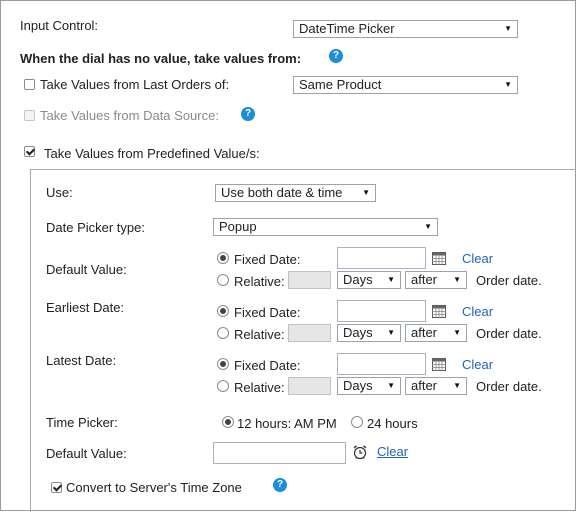 Image resolution: width=576 pixels, height=512 pixels. Describe the element at coordinates (129, 115) in the screenshot. I see `data-source-label: Take Values from Data Source:` at that location.